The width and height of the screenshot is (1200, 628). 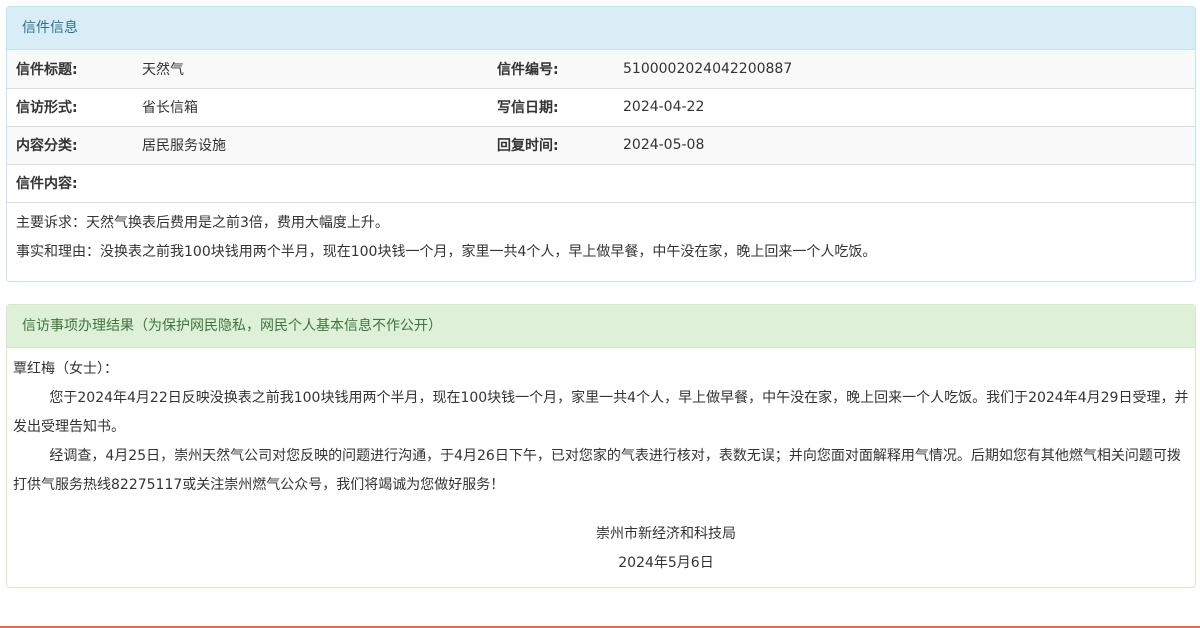 I want to click on letter-content-label: 信件内容:, so click(x=601, y=183).